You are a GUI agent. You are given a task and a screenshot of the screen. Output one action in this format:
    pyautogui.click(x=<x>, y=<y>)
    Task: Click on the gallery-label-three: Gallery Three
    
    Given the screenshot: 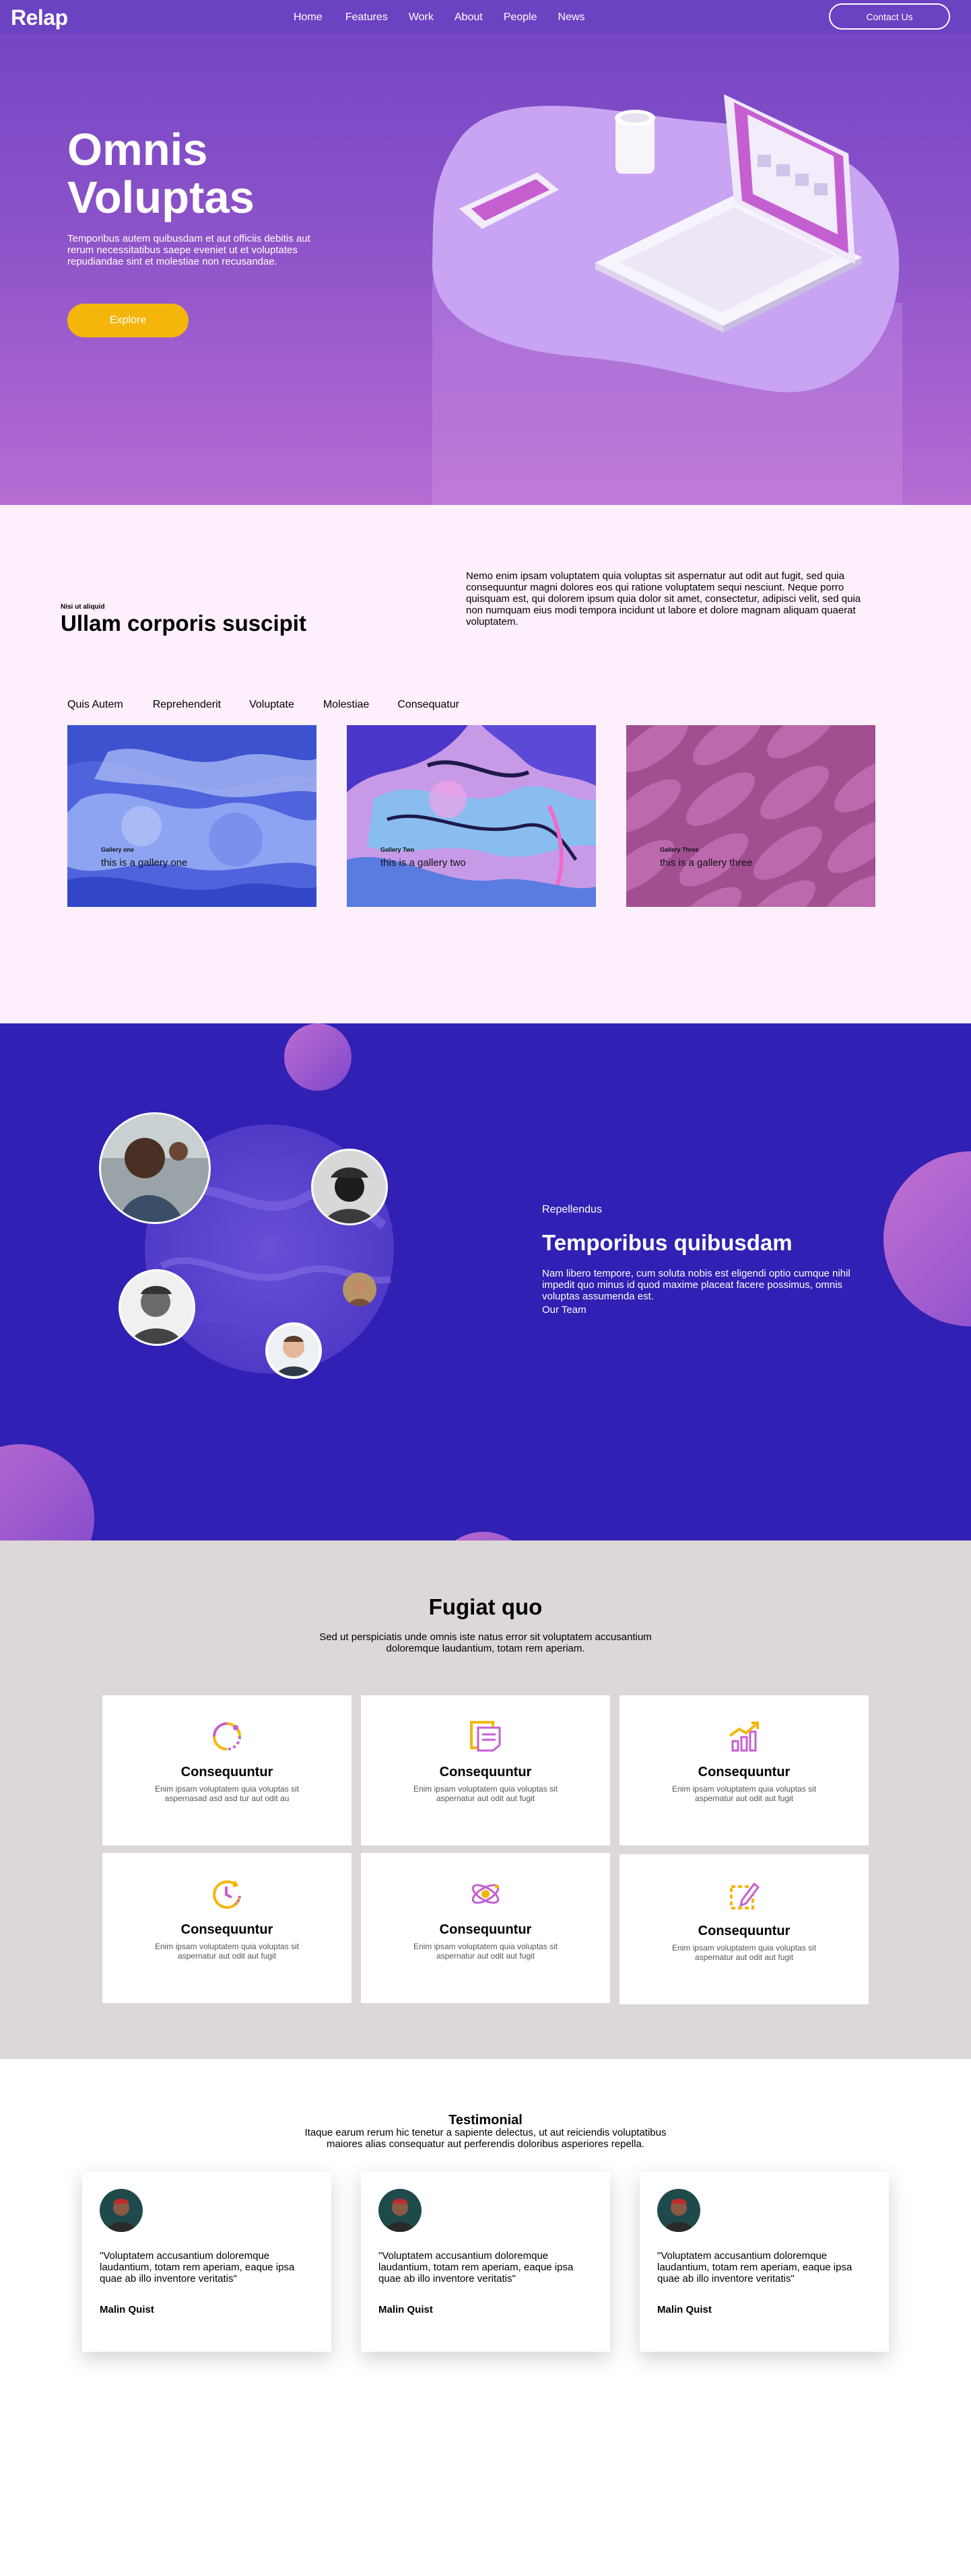 What is the action you would take?
    pyautogui.click(x=680, y=849)
    